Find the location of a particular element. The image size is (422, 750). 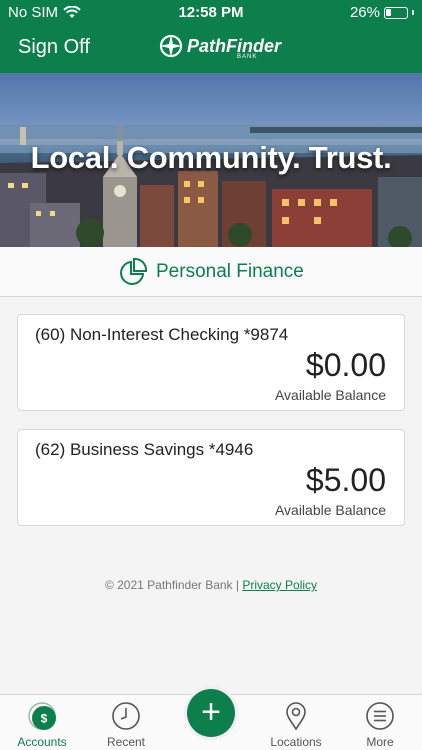

battery-percent: 26% is located at coordinates (364, 12).